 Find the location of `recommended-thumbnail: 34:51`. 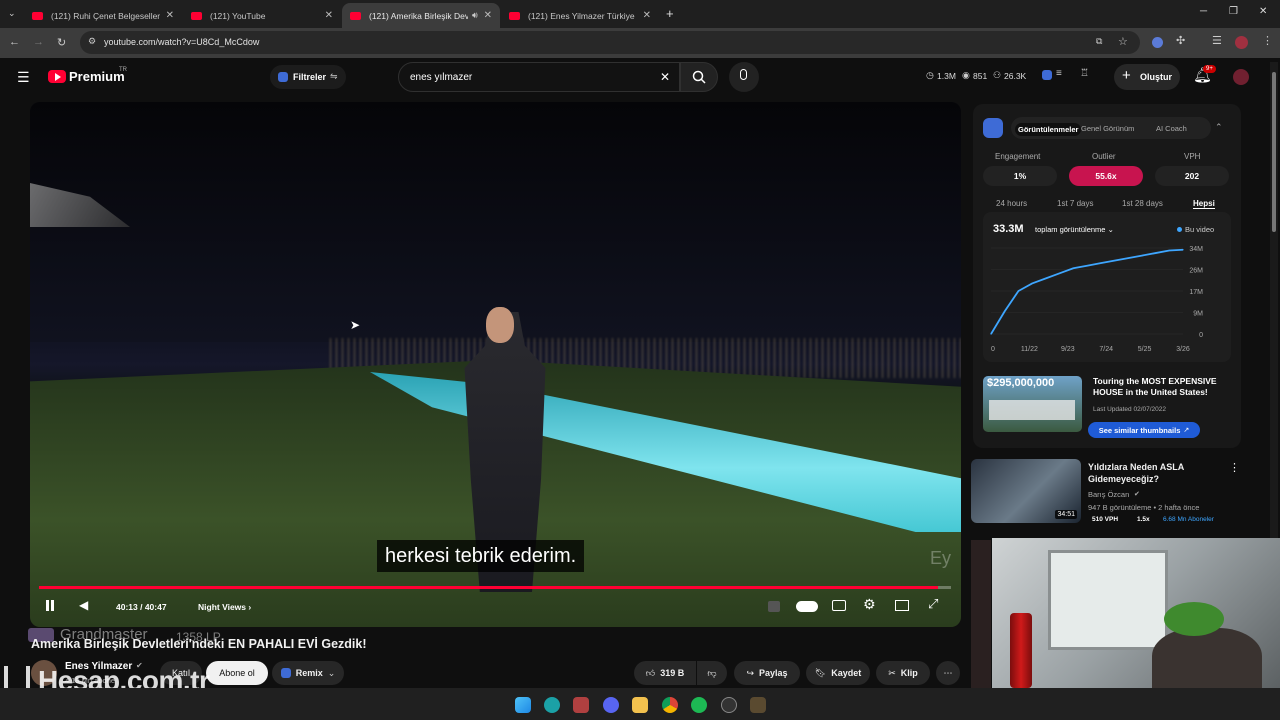

recommended-thumbnail: 34:51 is located at coordinates (1026, 491).